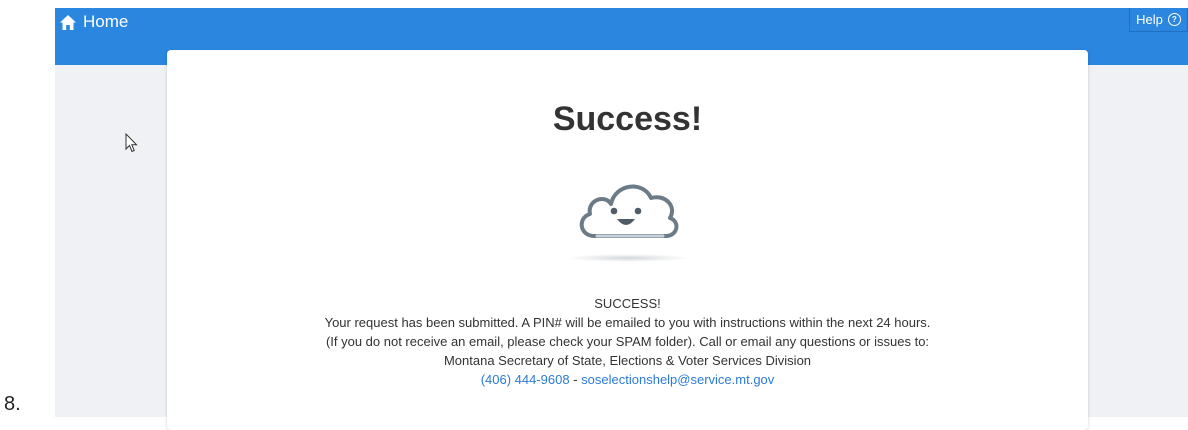 The width and height of the screenshot is (1188, 430). What do you see at coordinates (68, 22) in the screenshot?
I see `home-icon` at bounding box center [68, 22].